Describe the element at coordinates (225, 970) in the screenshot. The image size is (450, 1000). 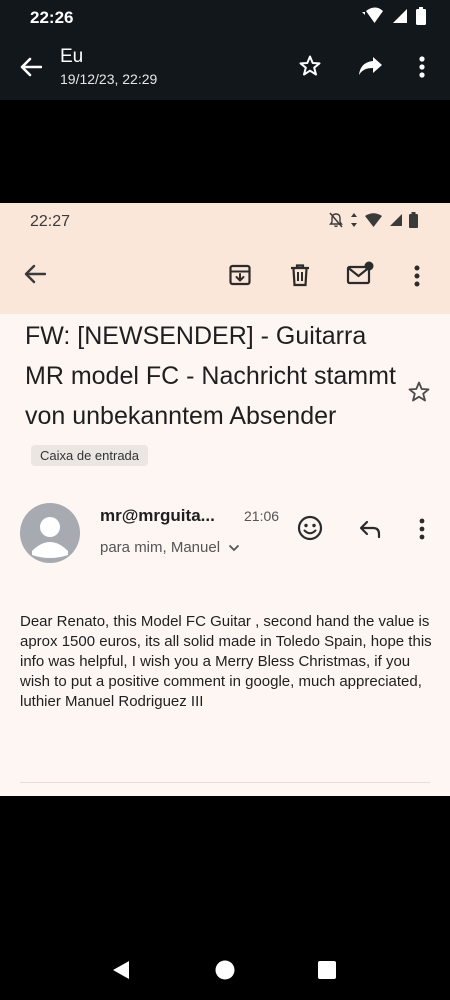
I see `home-circle-icon` at that location.